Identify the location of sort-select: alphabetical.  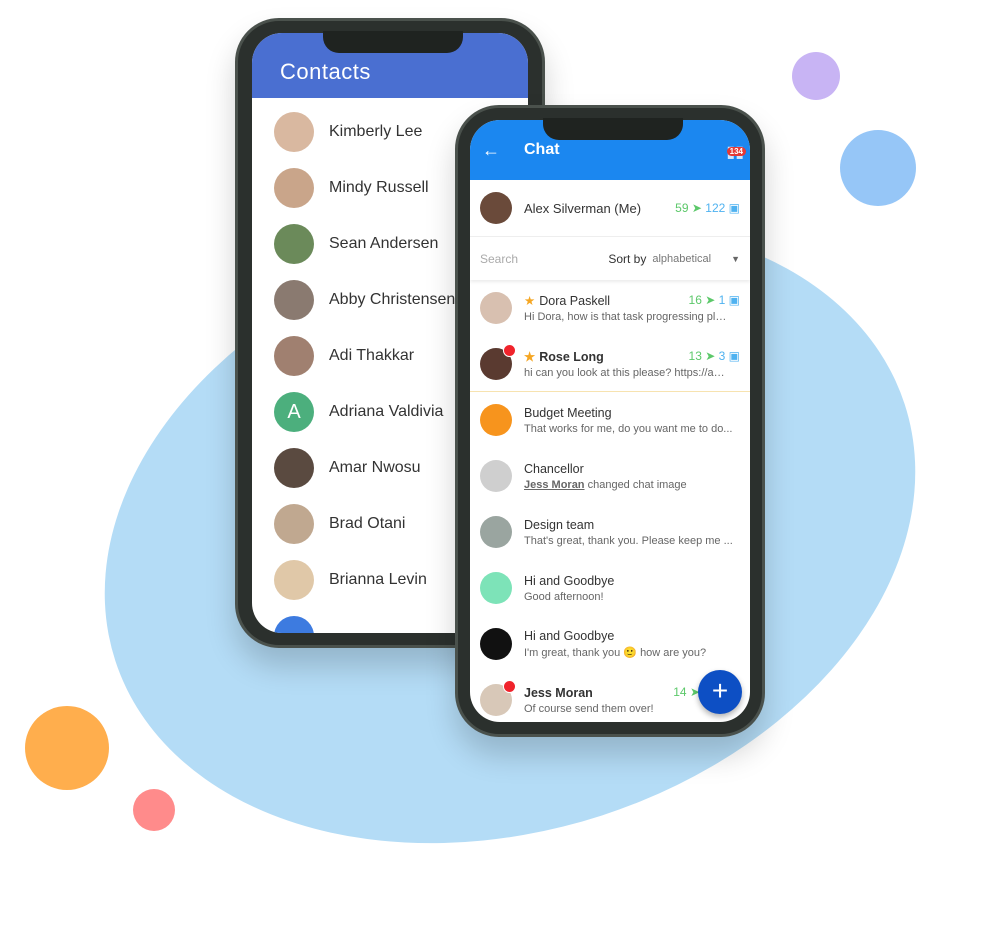
(681, 259).